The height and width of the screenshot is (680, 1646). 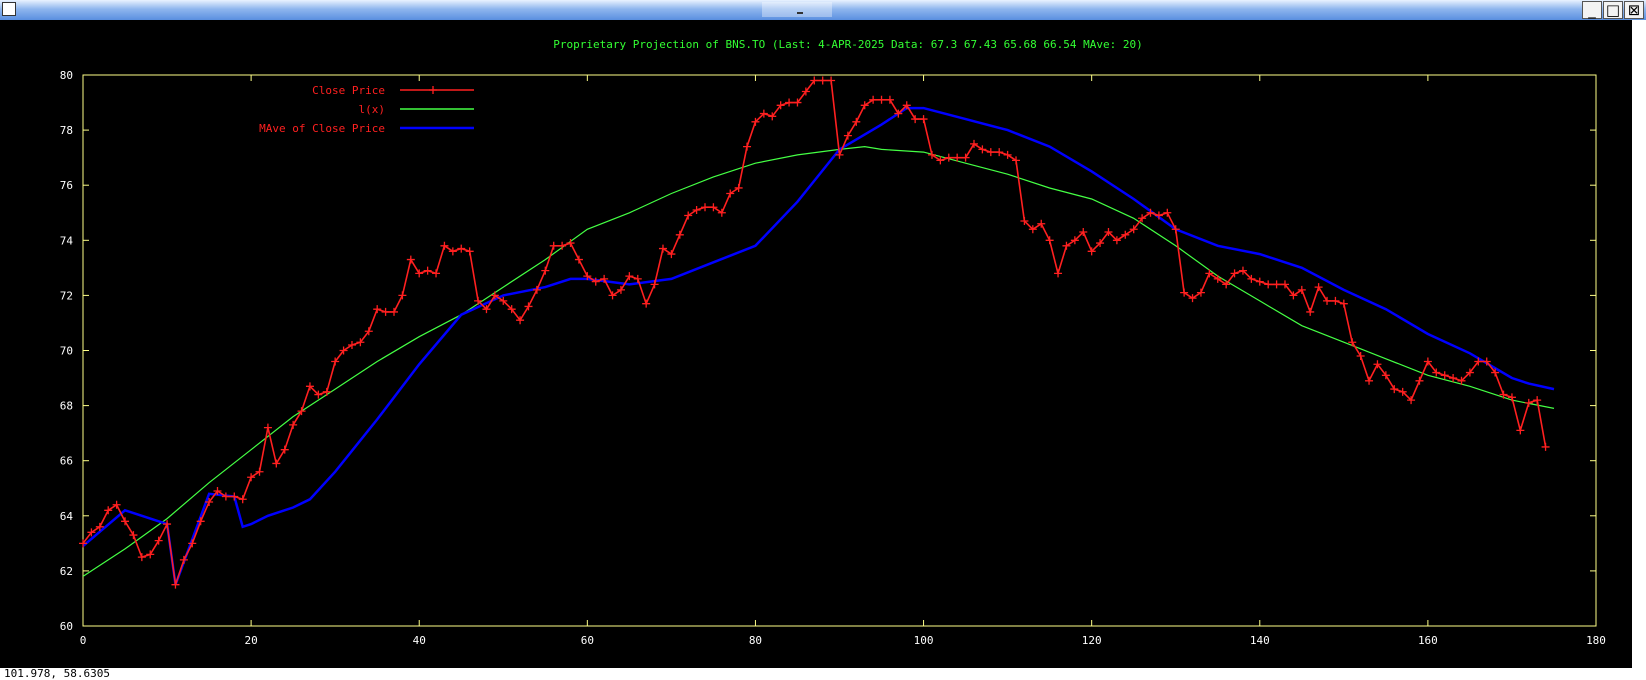 I want to click on x-tick-label: 100, so click(x=924, y=640).